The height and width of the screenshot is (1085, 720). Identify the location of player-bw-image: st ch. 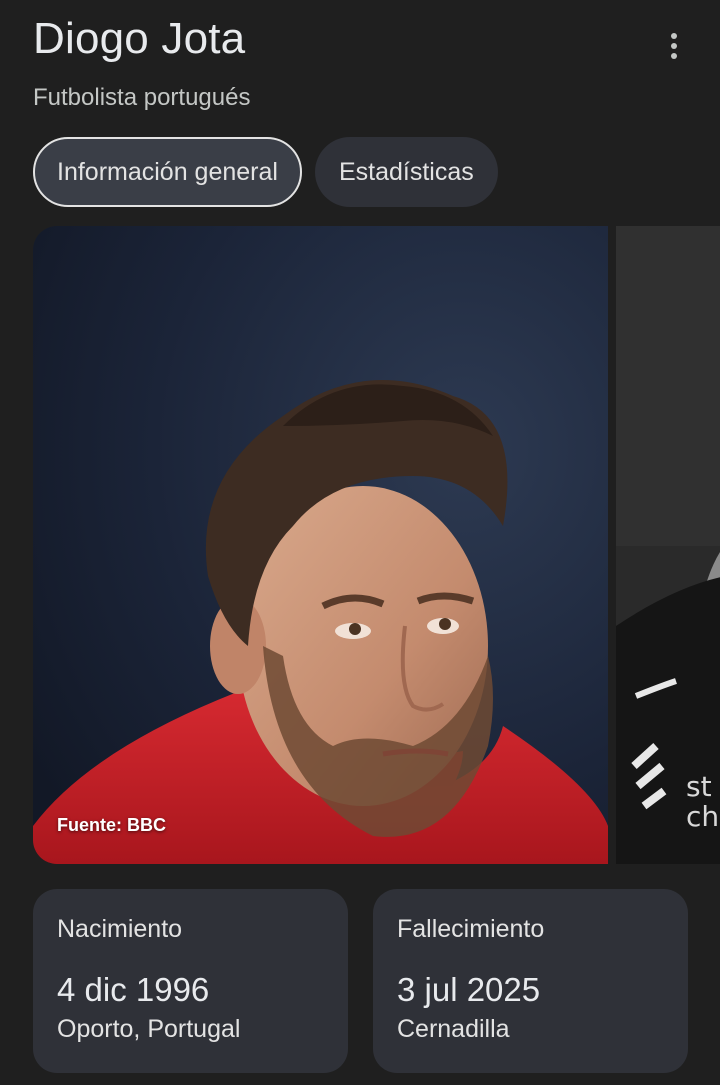
(668, 545).